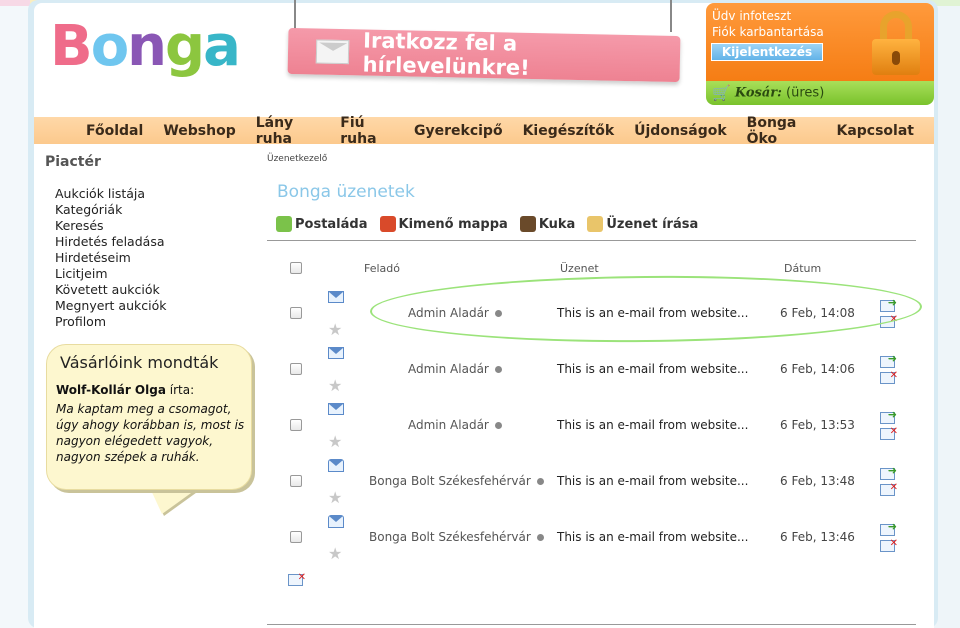 This screenshot has height=628, width=960. What do you see at coordinates (110, 46) in the screenshot?
I see `logo-letter: o` at bounding box center [110, 46].